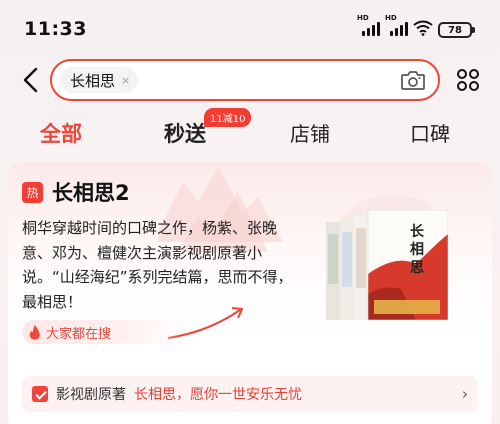  I want to click on hot-tag-icon: 热, so click(32, 192).